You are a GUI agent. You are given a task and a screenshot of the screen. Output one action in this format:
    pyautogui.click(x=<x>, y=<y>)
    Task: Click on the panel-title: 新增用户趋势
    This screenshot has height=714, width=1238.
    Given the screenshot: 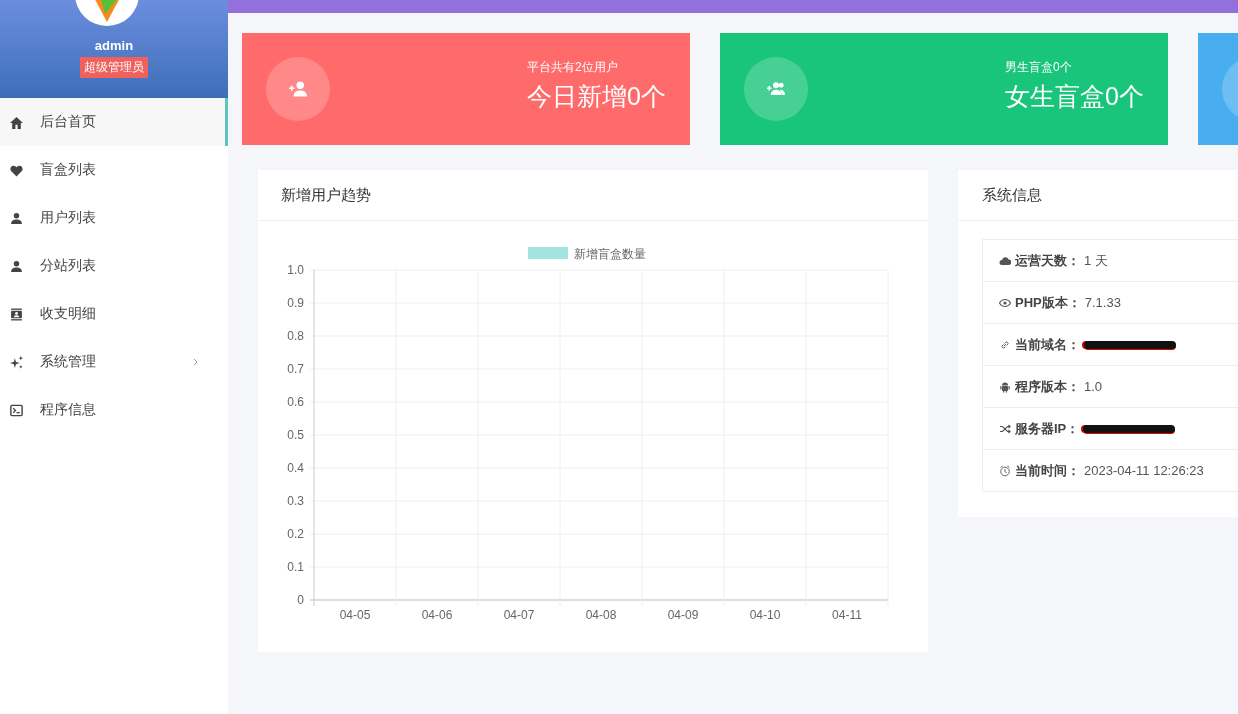 What is the action you would take?
    pyautogui.click(x=326, y=195)
    